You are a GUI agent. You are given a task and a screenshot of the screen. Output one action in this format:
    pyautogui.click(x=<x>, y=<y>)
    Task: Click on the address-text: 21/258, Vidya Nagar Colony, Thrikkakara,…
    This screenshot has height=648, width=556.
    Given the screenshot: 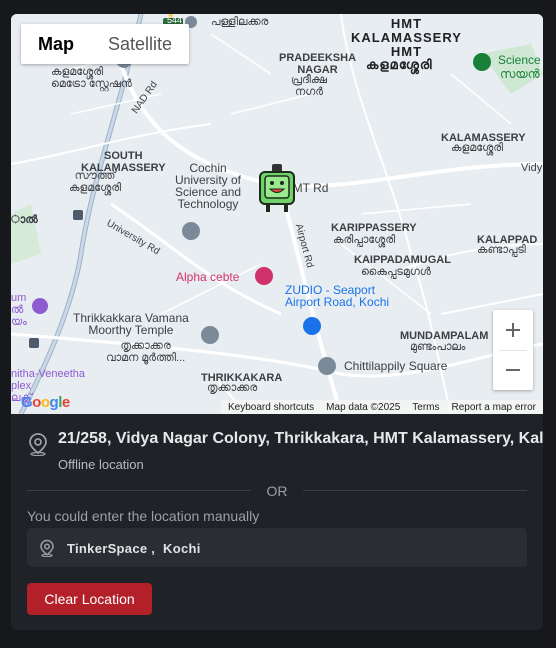 What is the action you would take?
    pyautogui.click(x=300, y=438)
    